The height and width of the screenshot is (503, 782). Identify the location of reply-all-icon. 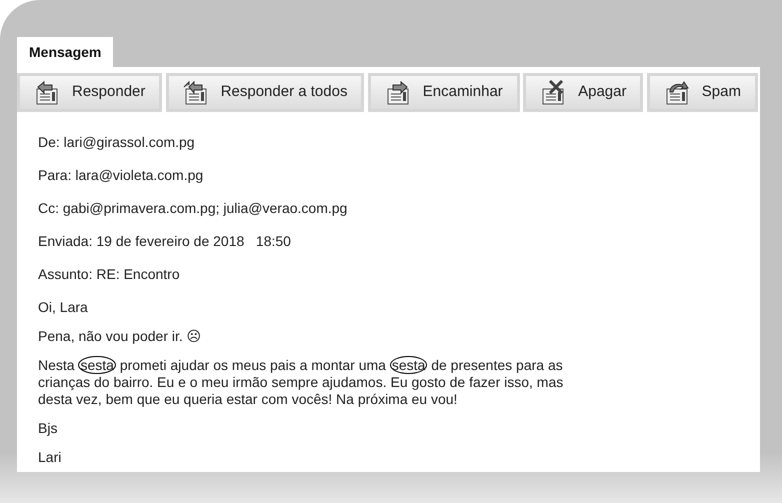
(195, 93).